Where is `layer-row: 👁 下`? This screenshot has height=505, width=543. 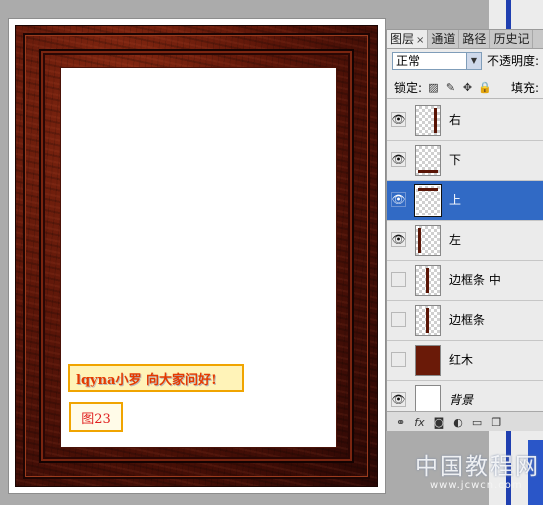 layer-row: 👁 下 is located at coordinates (465, 161).